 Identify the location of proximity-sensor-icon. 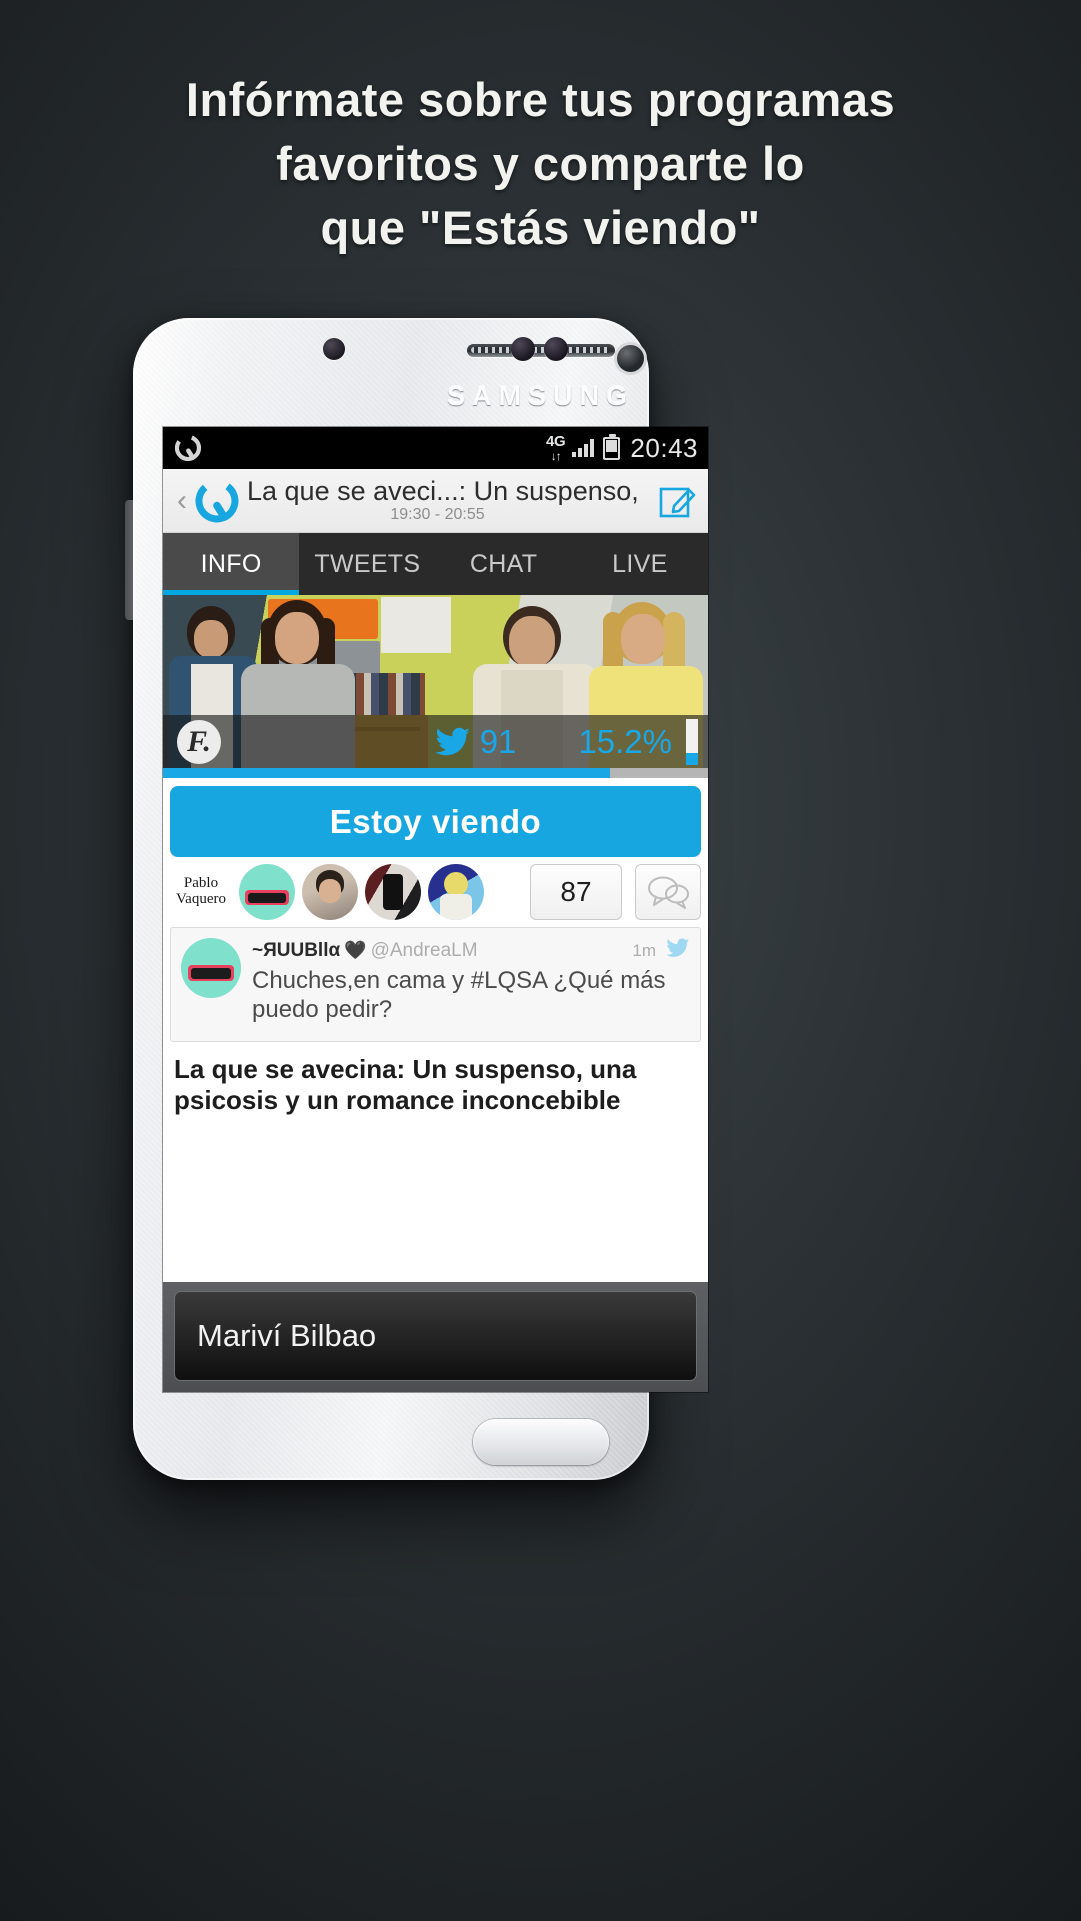
(523, 349).